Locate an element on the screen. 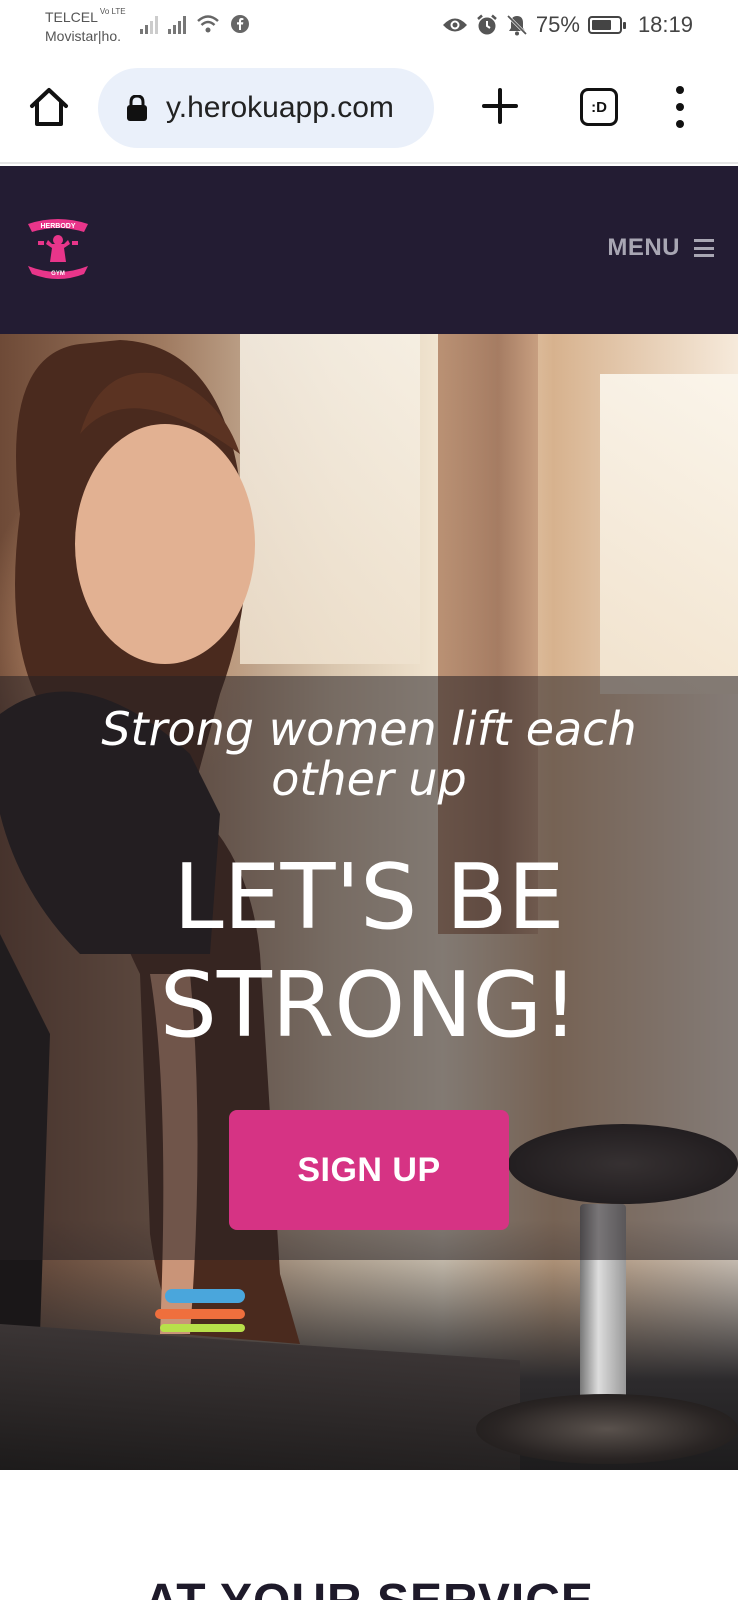  carrier-name-secondary: Movistar|ho. is located at coordinates (83, 36).